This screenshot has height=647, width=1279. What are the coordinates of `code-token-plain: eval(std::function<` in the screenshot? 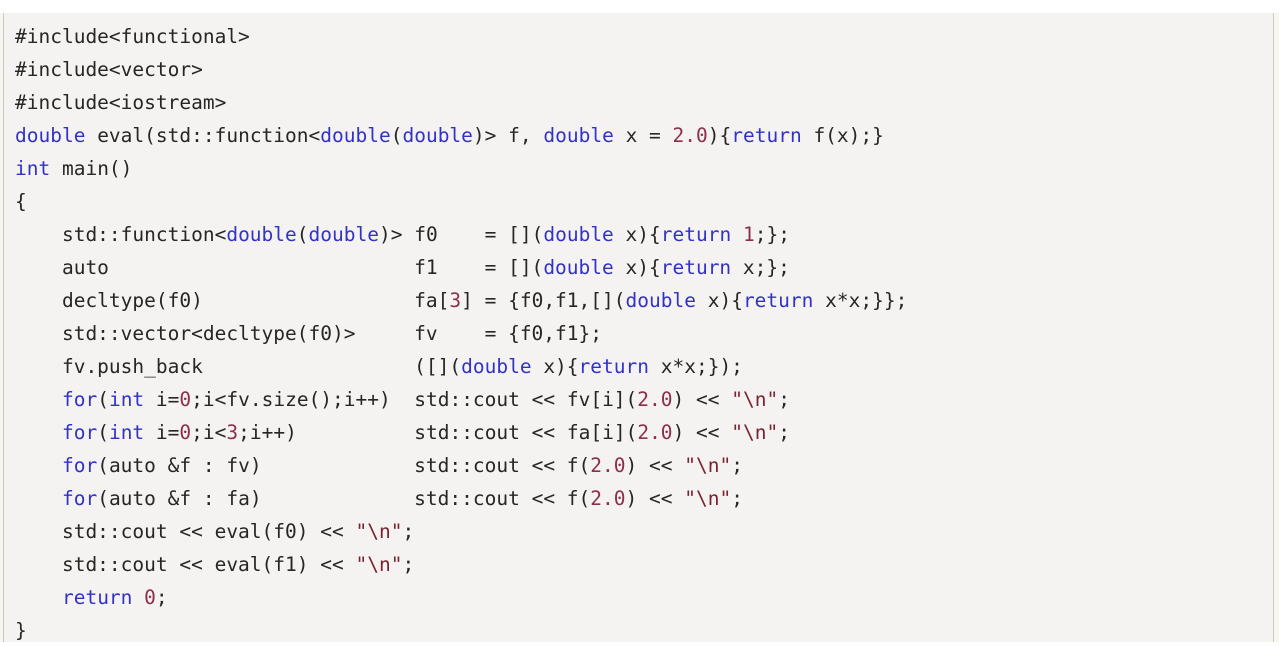 It's located at (203, 135).